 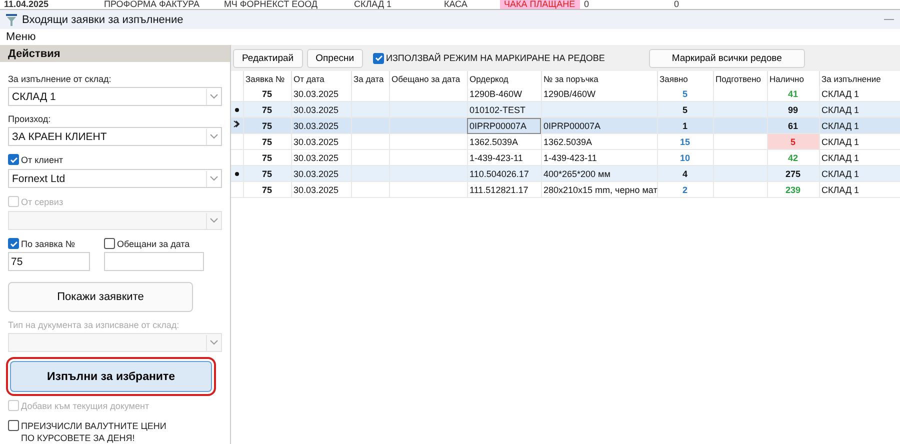 I want to click on table-cell: 75, so click(x=267, y=190).